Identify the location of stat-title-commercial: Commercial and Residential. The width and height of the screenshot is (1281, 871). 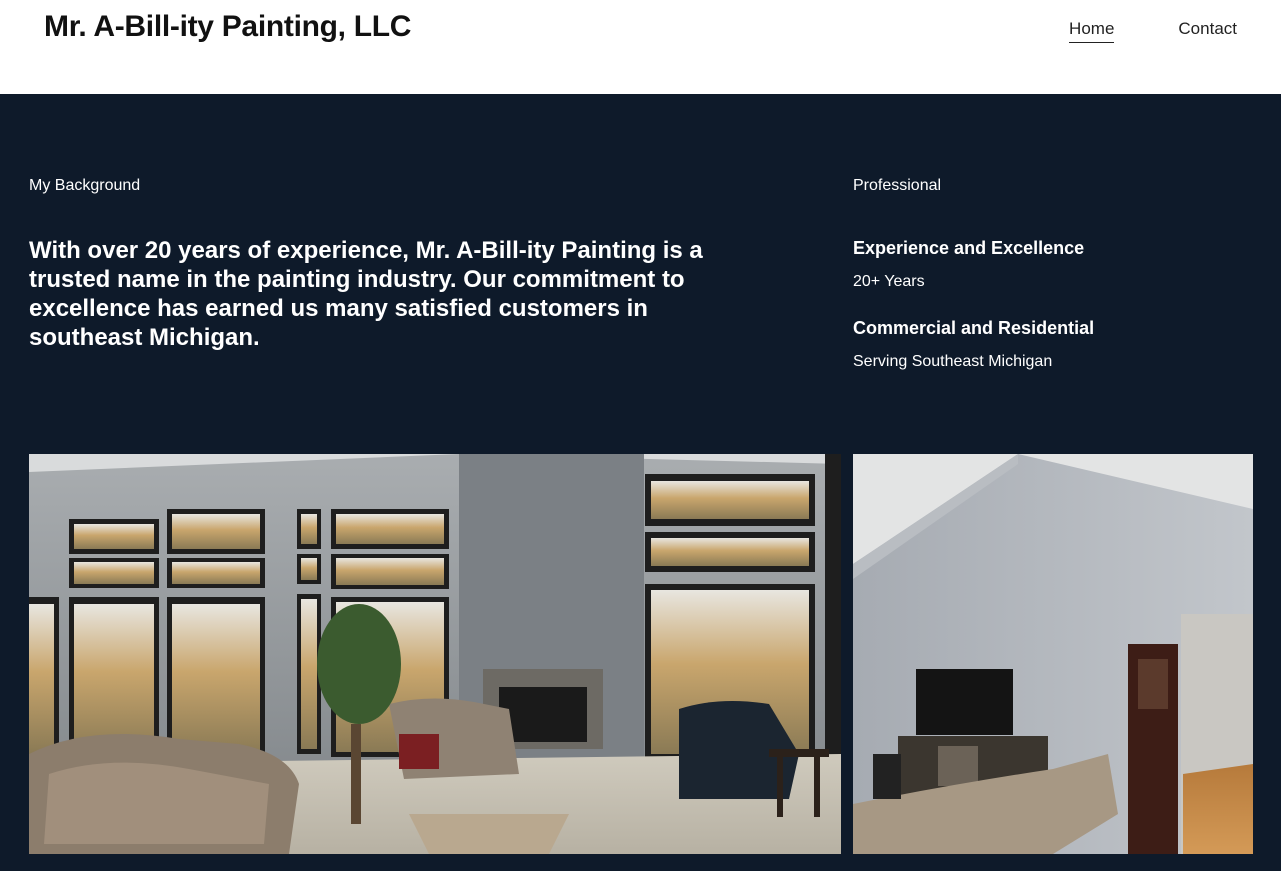
(974, 328).